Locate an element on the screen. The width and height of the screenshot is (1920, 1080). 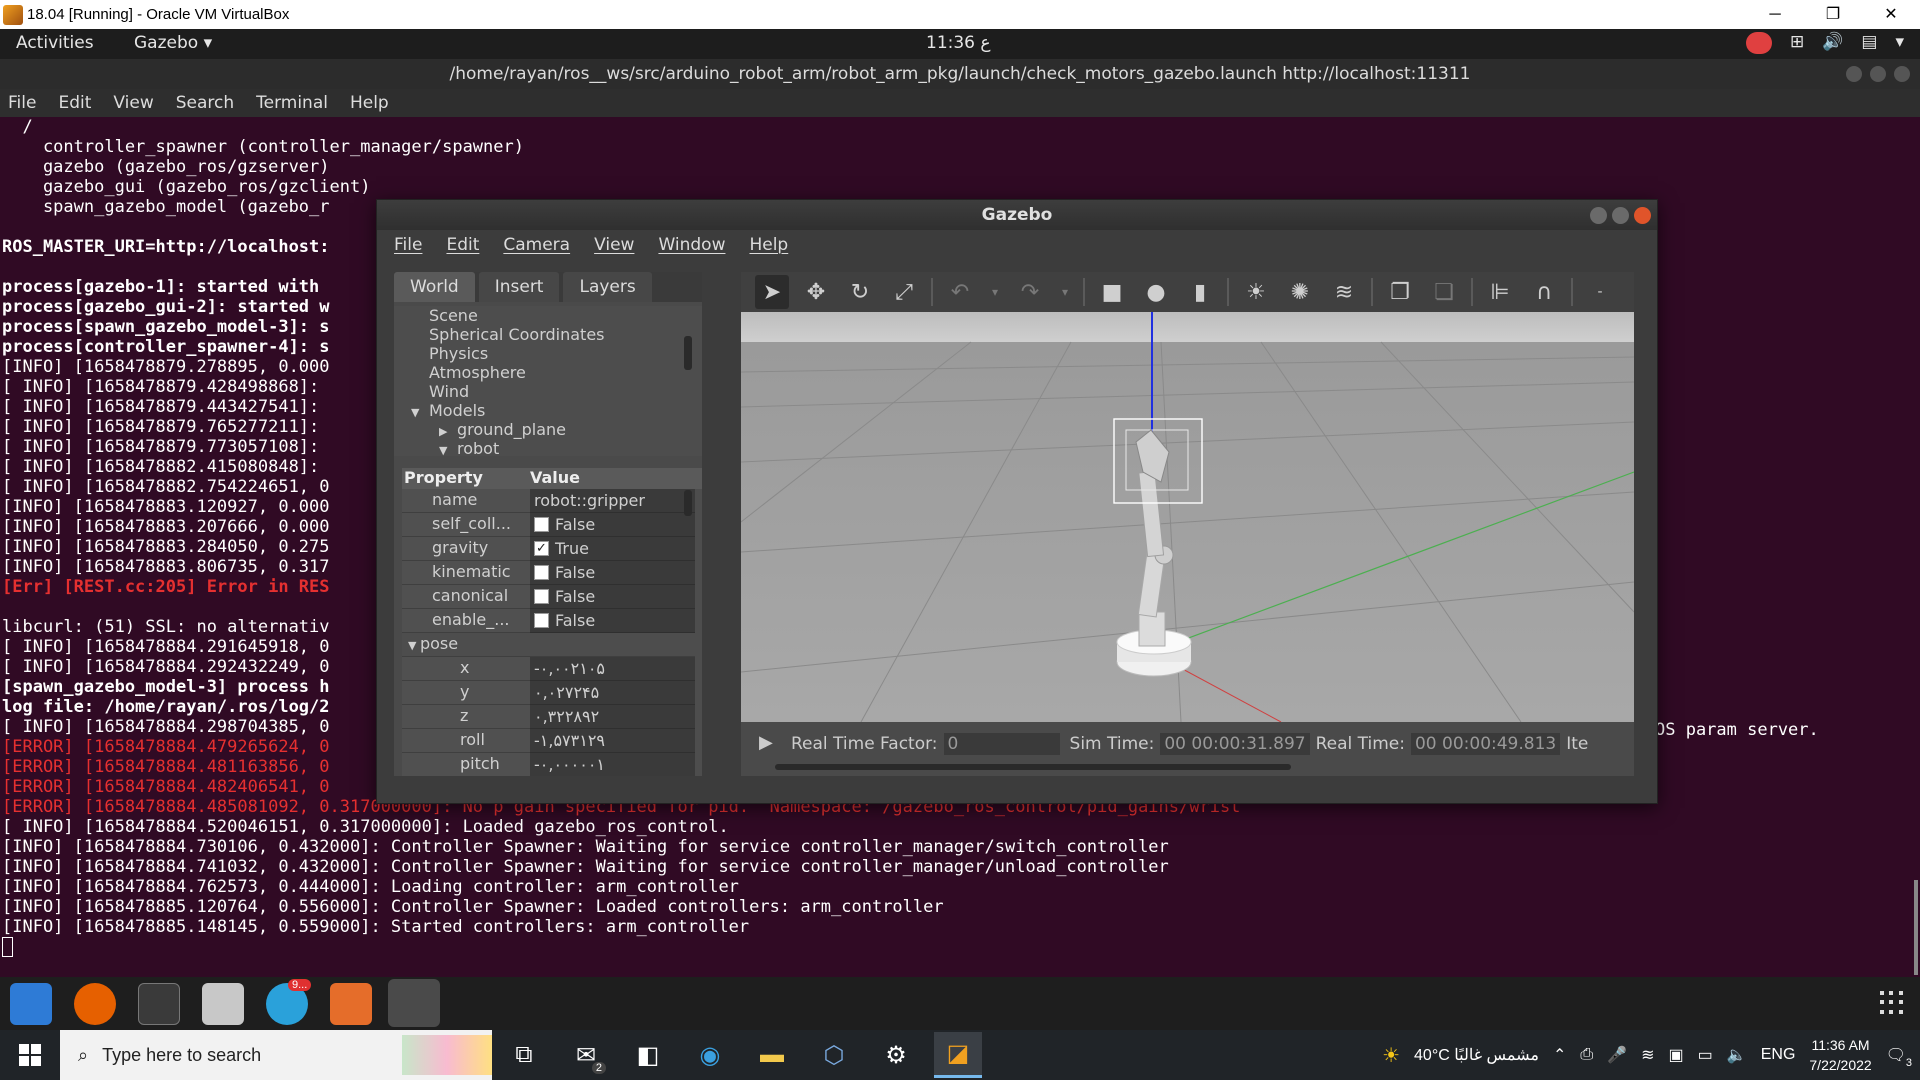
property-value: ۰,۳۲۲۸۹۲ is located at coordinates (612, 717).